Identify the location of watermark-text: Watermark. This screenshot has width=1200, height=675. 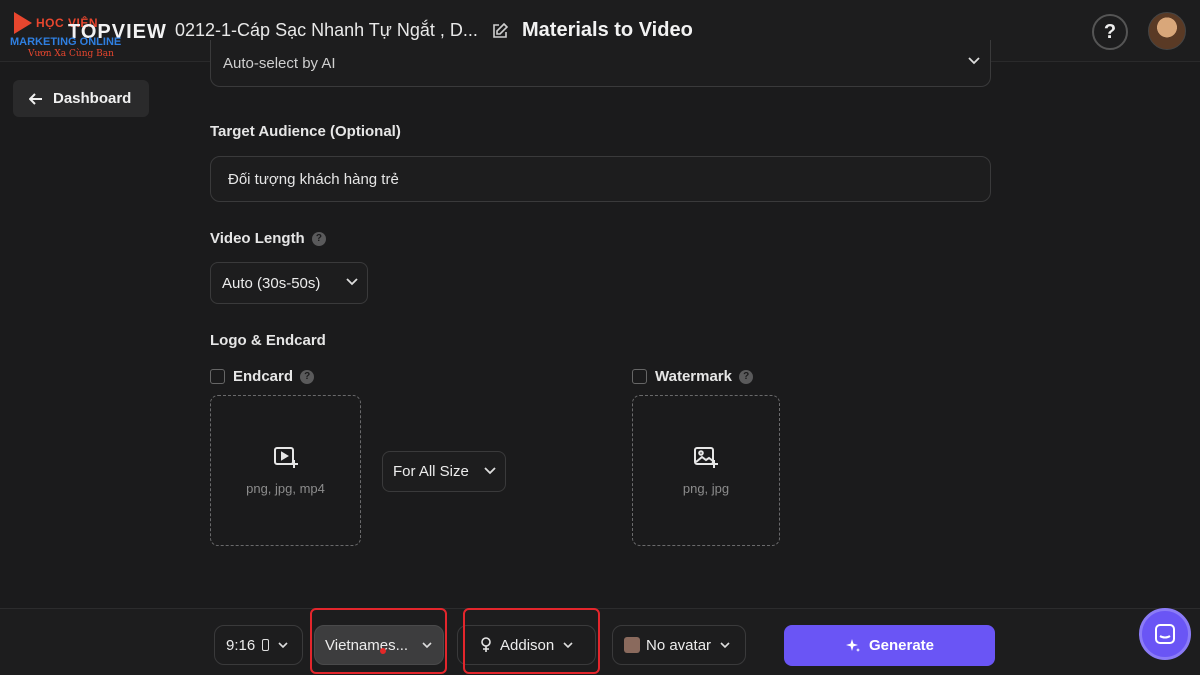
(693, 376).